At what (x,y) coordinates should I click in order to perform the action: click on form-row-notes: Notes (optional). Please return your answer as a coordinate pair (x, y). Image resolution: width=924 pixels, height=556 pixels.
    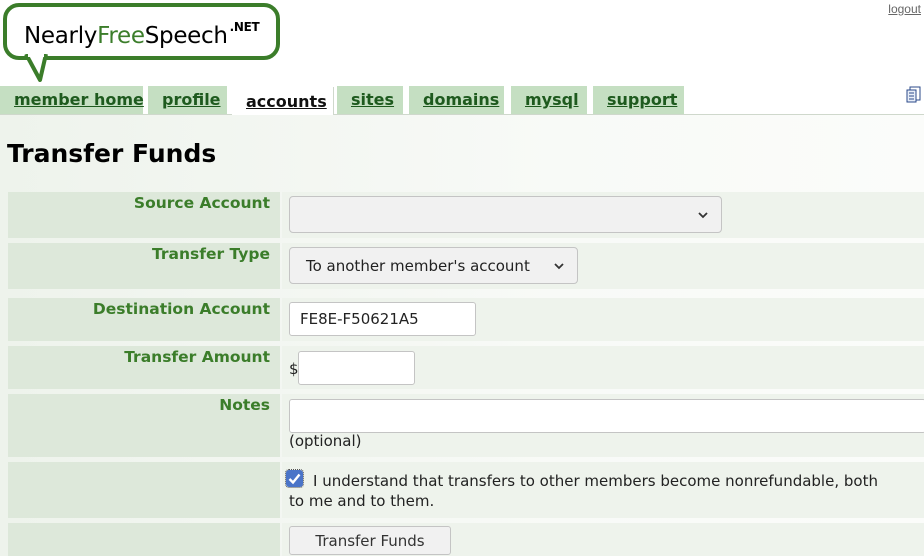
    Looking at the image, I should click on (466, 425).